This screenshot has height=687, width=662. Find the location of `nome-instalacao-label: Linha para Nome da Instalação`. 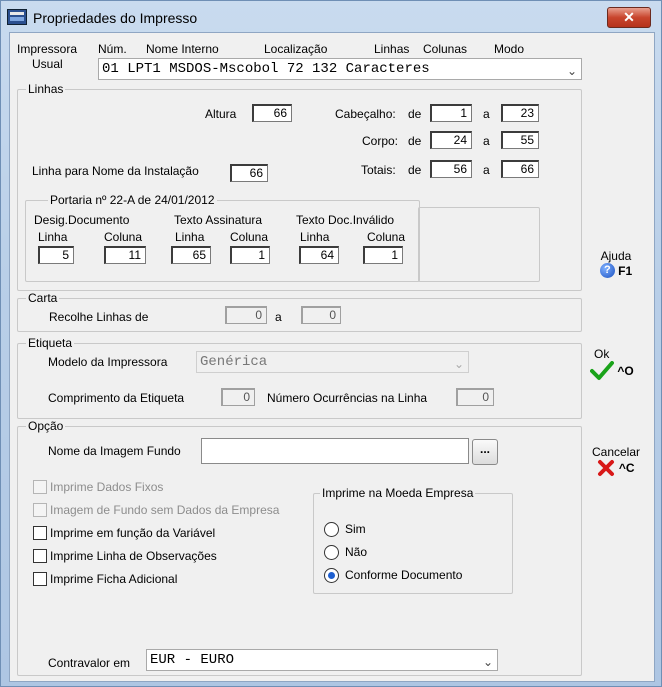

nome-instalacao-label: Linha para Nome da Instalação is located at coordinates (115, 171).